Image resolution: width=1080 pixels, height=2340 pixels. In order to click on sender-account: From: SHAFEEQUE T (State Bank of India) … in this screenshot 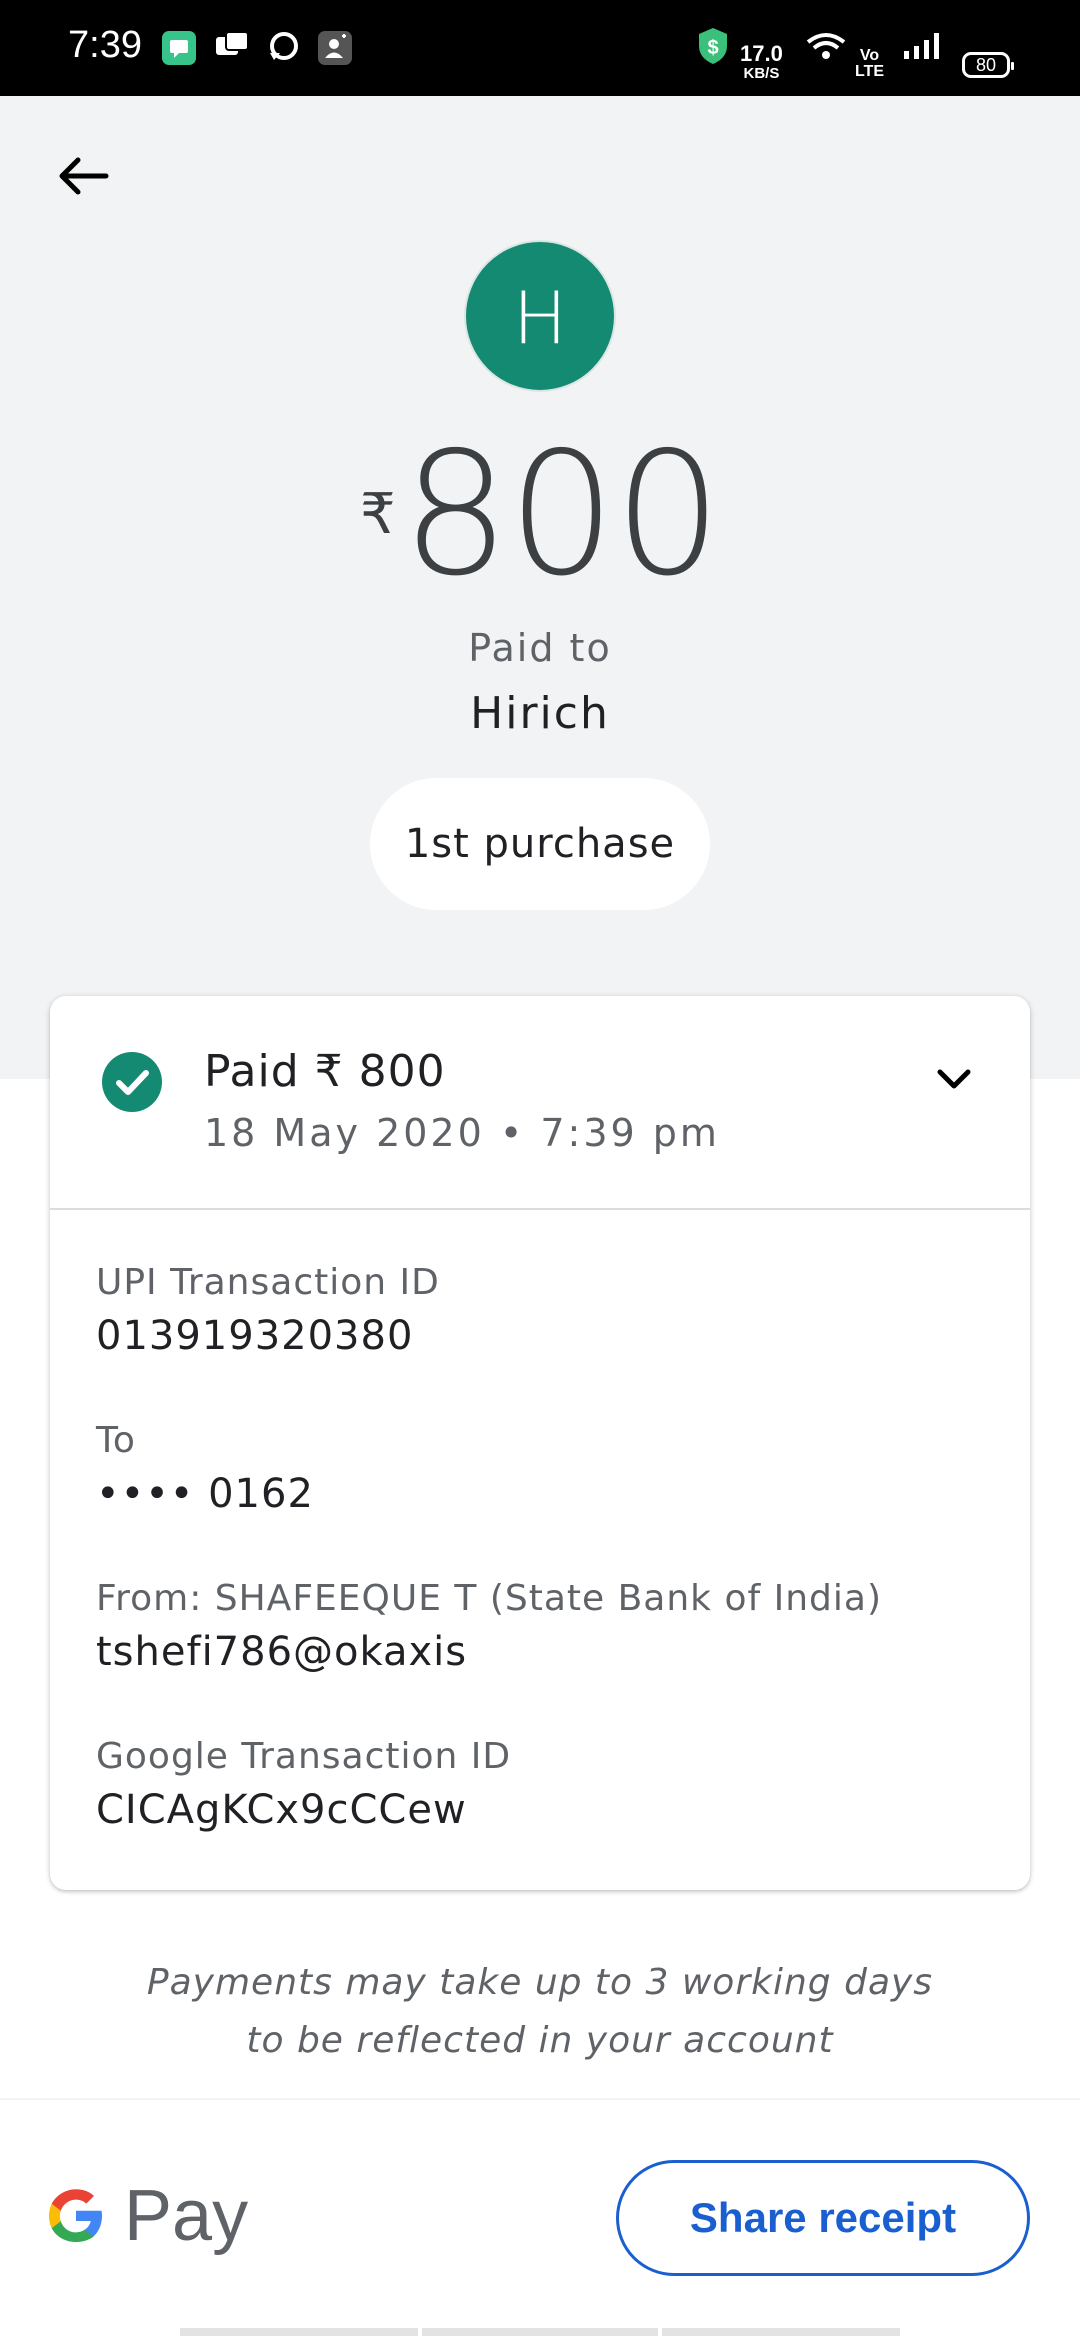, I will do `click(489, 1626)`.